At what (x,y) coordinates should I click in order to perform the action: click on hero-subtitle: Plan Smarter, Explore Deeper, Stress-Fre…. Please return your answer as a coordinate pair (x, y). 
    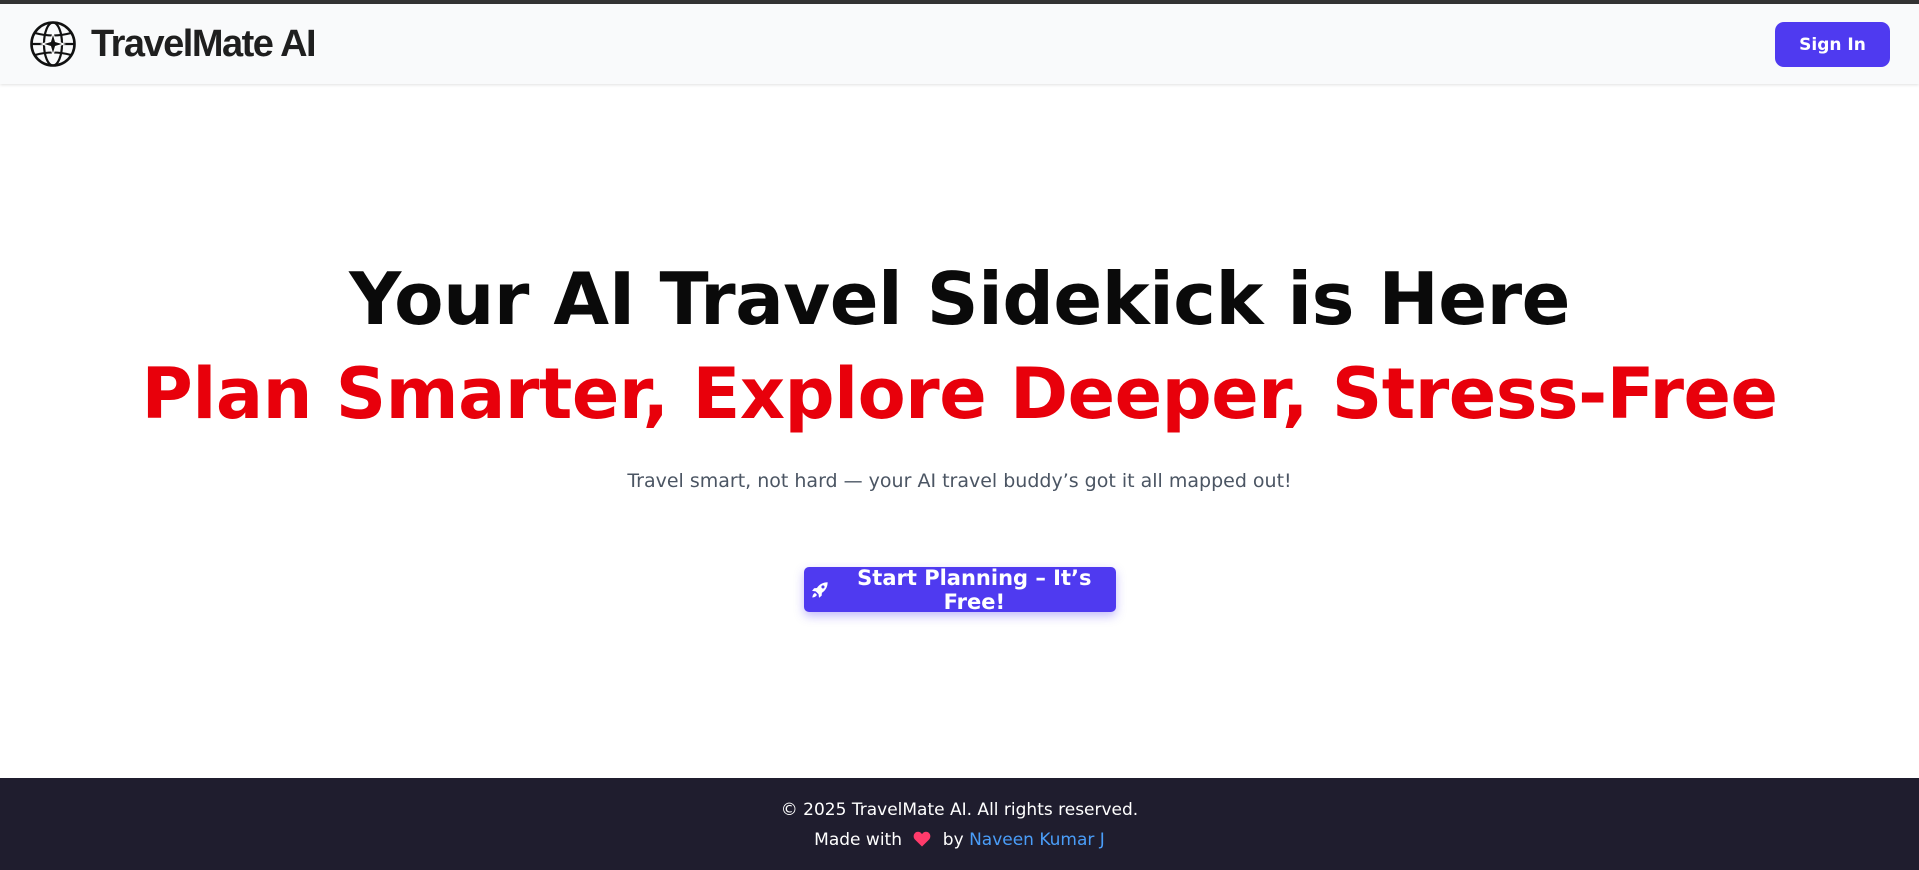
    Looking at the image, I should click on (959, 394).